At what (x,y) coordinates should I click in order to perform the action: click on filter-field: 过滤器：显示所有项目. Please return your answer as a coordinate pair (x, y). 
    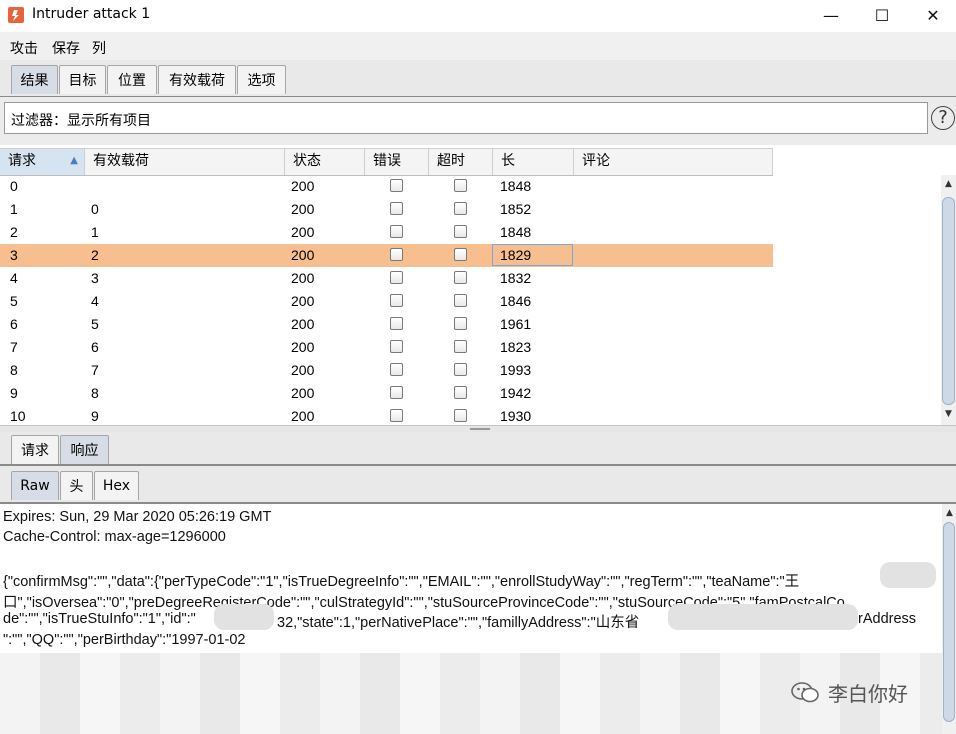
    Looking at the image, I should click on (466, 118).